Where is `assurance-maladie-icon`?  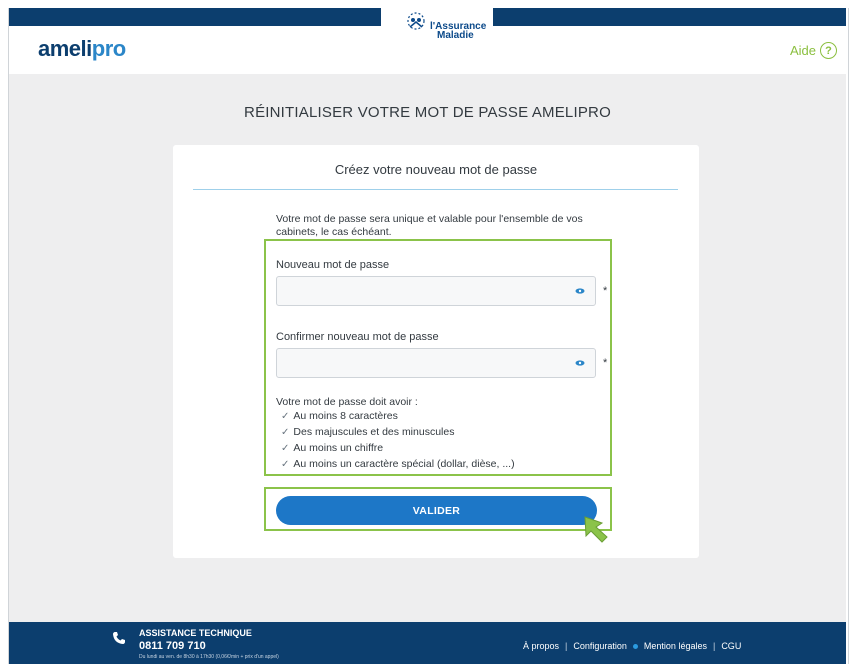
assurance-maladie-icon is located at coordinates (416, 21).